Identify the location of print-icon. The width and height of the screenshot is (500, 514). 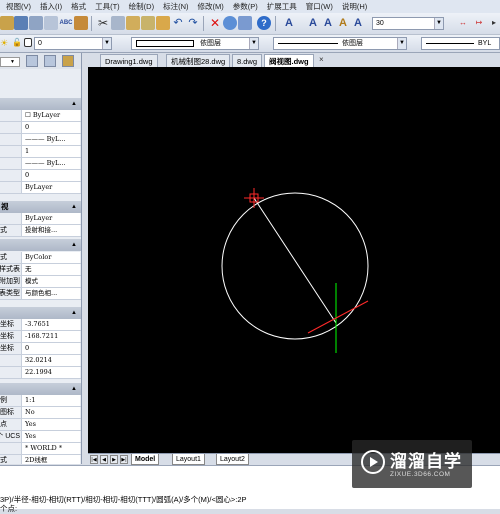
(36, 23).